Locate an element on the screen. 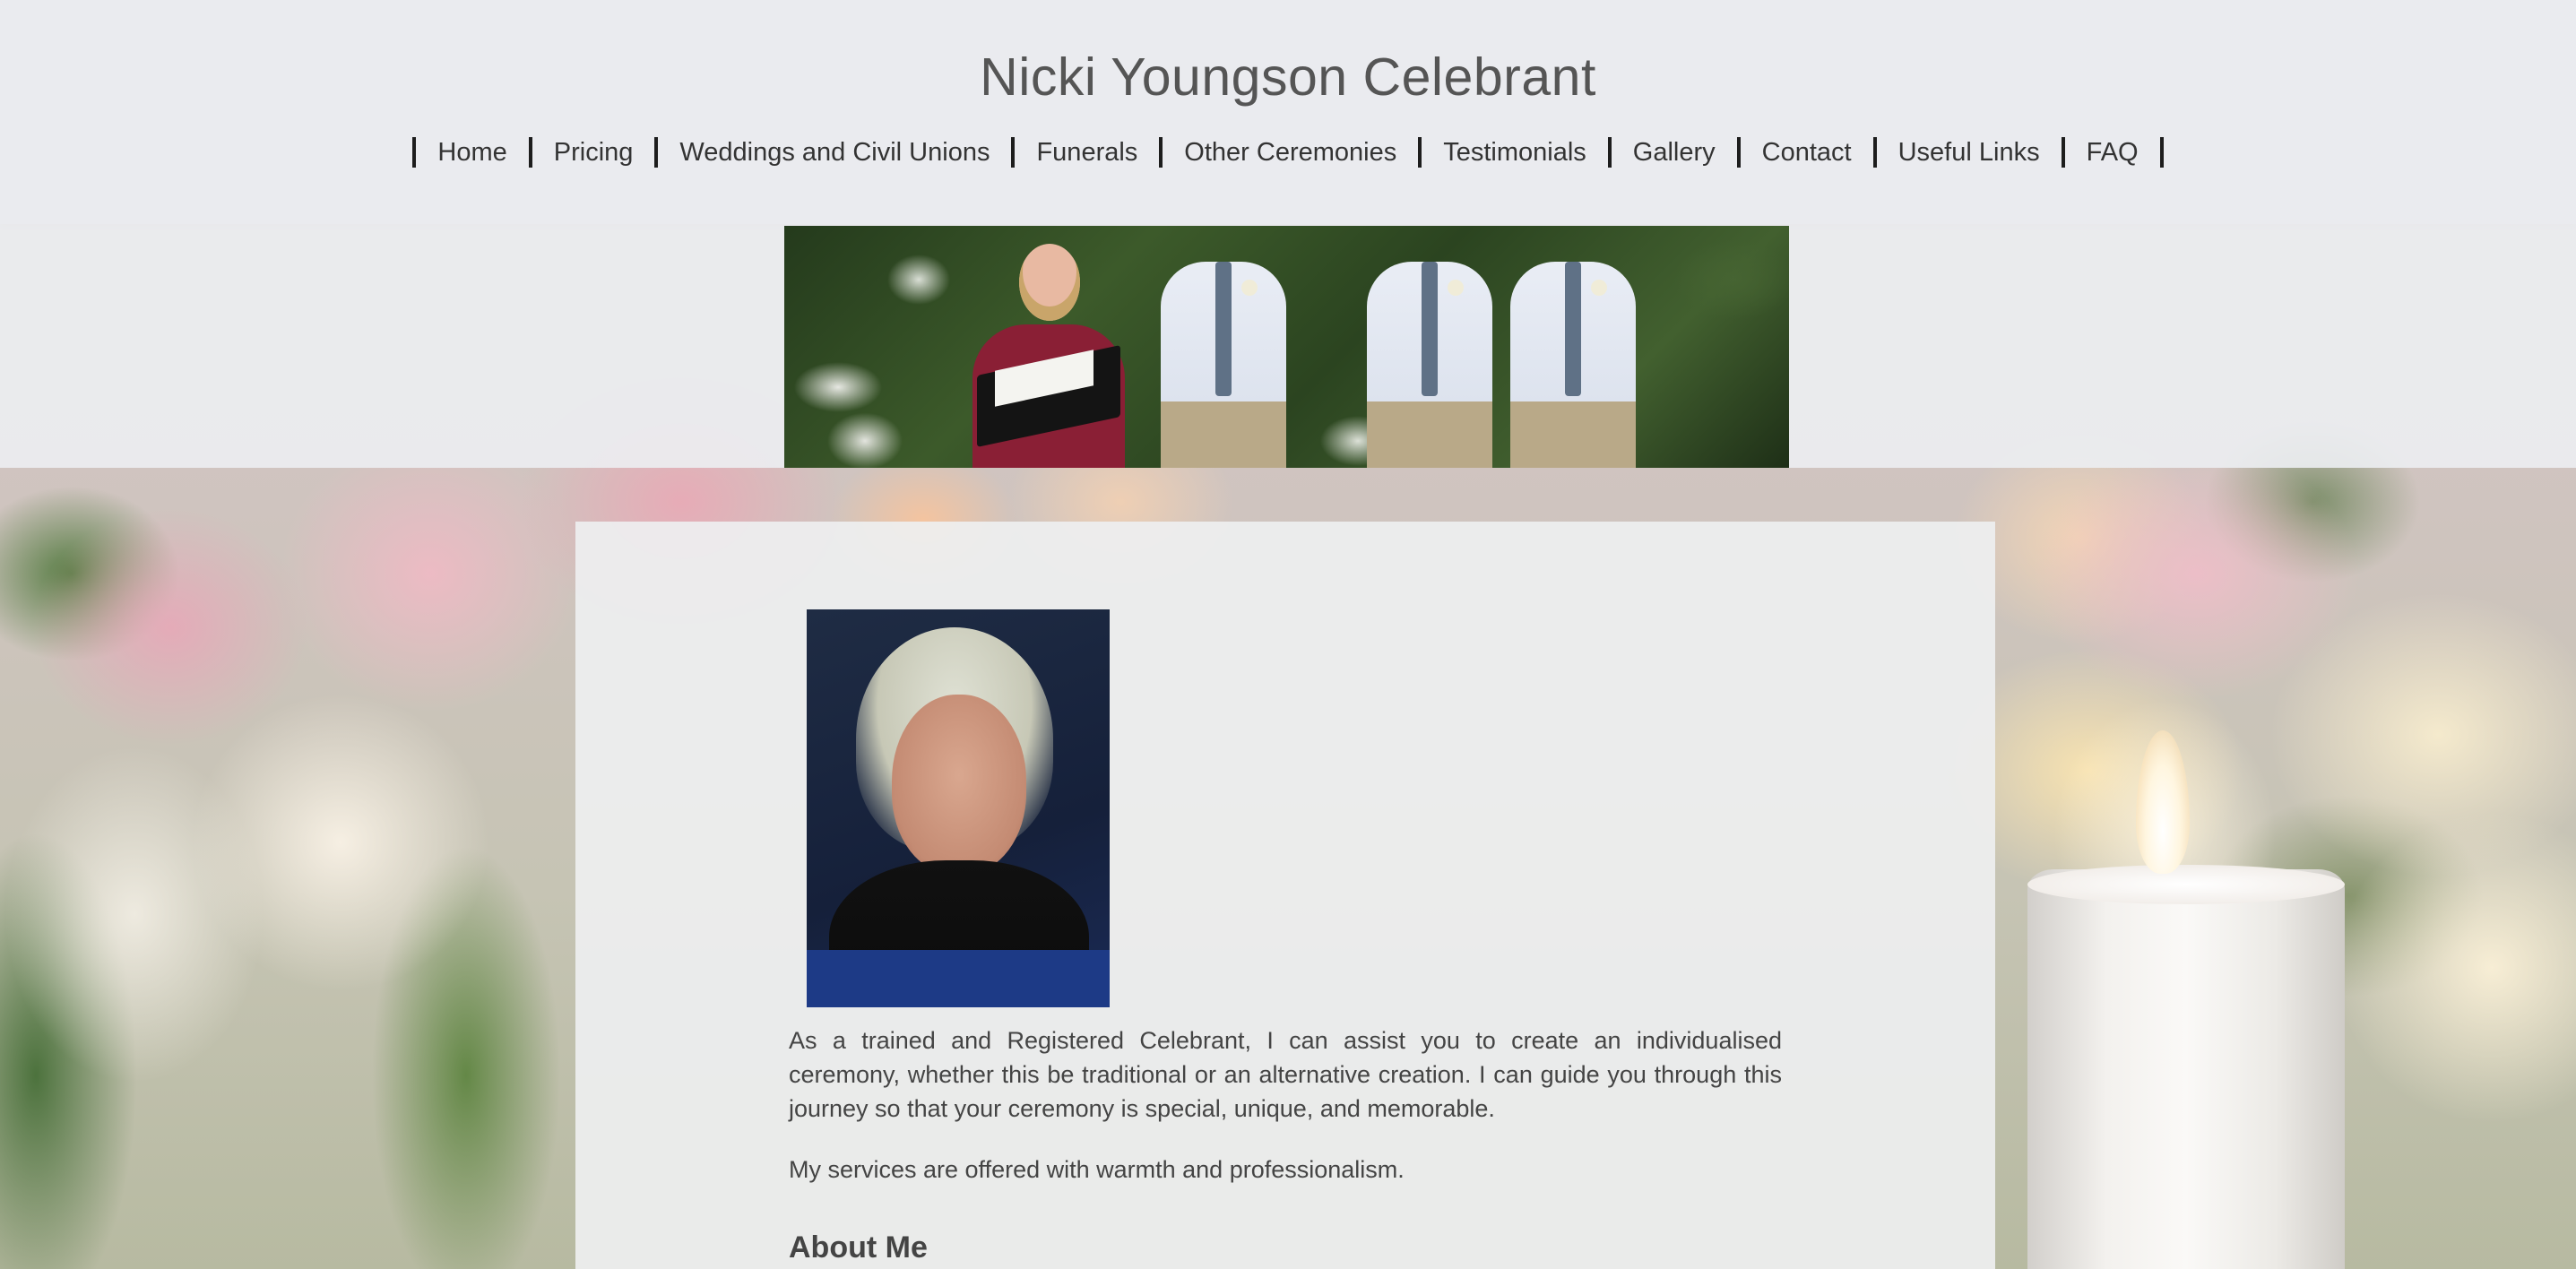 The image size is (2576, 1269). nav-item-gallery: Gallery is located at coordinates (1674, 153).